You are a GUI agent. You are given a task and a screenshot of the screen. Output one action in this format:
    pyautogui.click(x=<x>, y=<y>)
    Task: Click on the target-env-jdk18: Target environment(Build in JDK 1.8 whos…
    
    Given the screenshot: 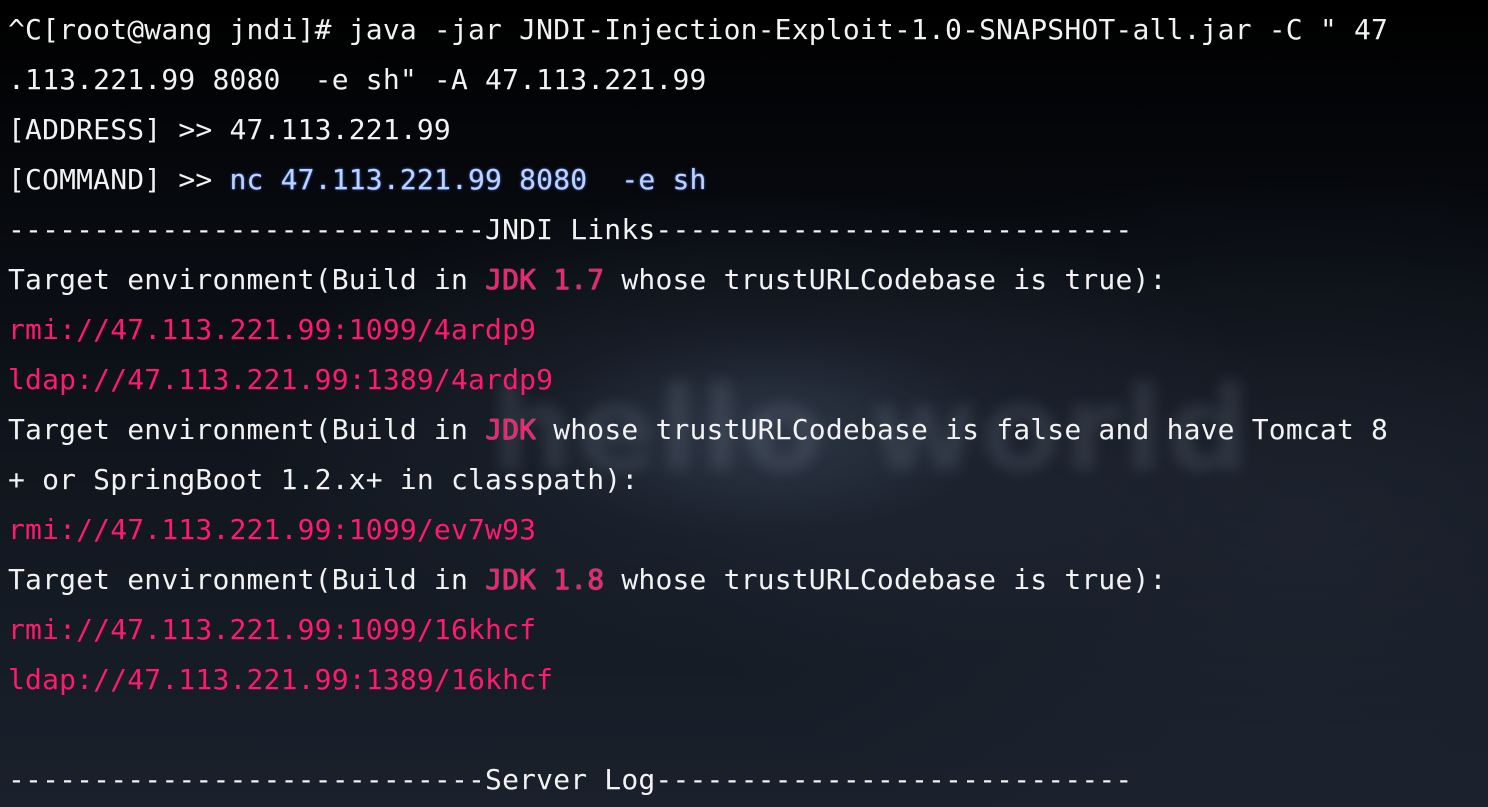 What is the action you would take?
    pyautogui.click(x=587, y=580)
    